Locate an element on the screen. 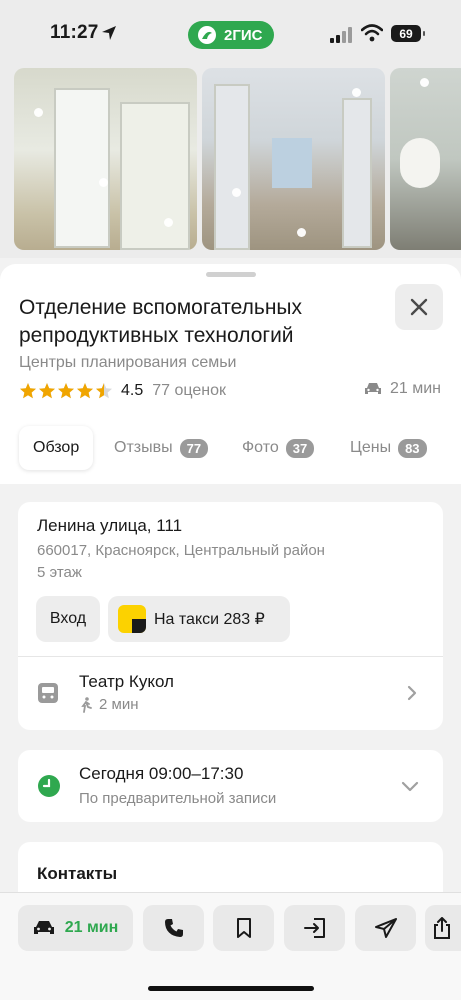 The height and width of the screenshot is (1000, 461). status-bar: 11:27 2ГИС 69 is located at coordinates (230, 34).